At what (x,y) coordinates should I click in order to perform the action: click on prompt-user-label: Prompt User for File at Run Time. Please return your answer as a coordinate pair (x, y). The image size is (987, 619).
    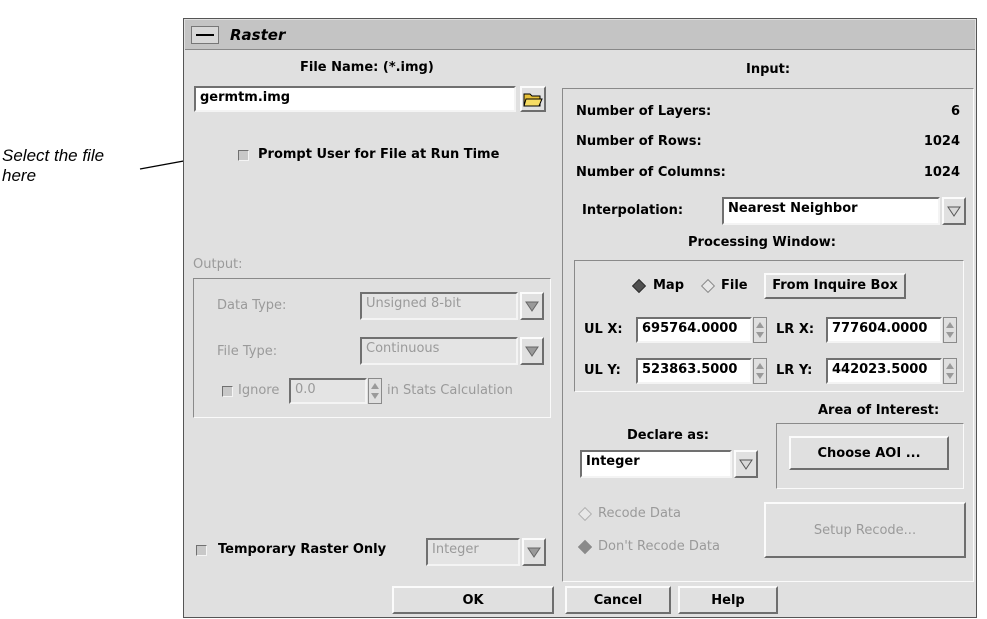
    Looking at the image, I should click on (379, 154).